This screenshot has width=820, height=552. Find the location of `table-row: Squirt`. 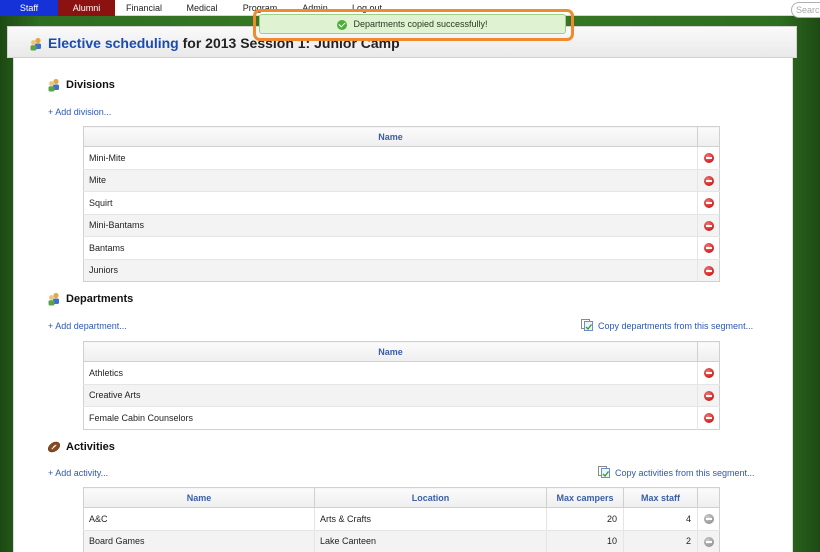

table-row: Squirt is located at coordinates (401, 202).